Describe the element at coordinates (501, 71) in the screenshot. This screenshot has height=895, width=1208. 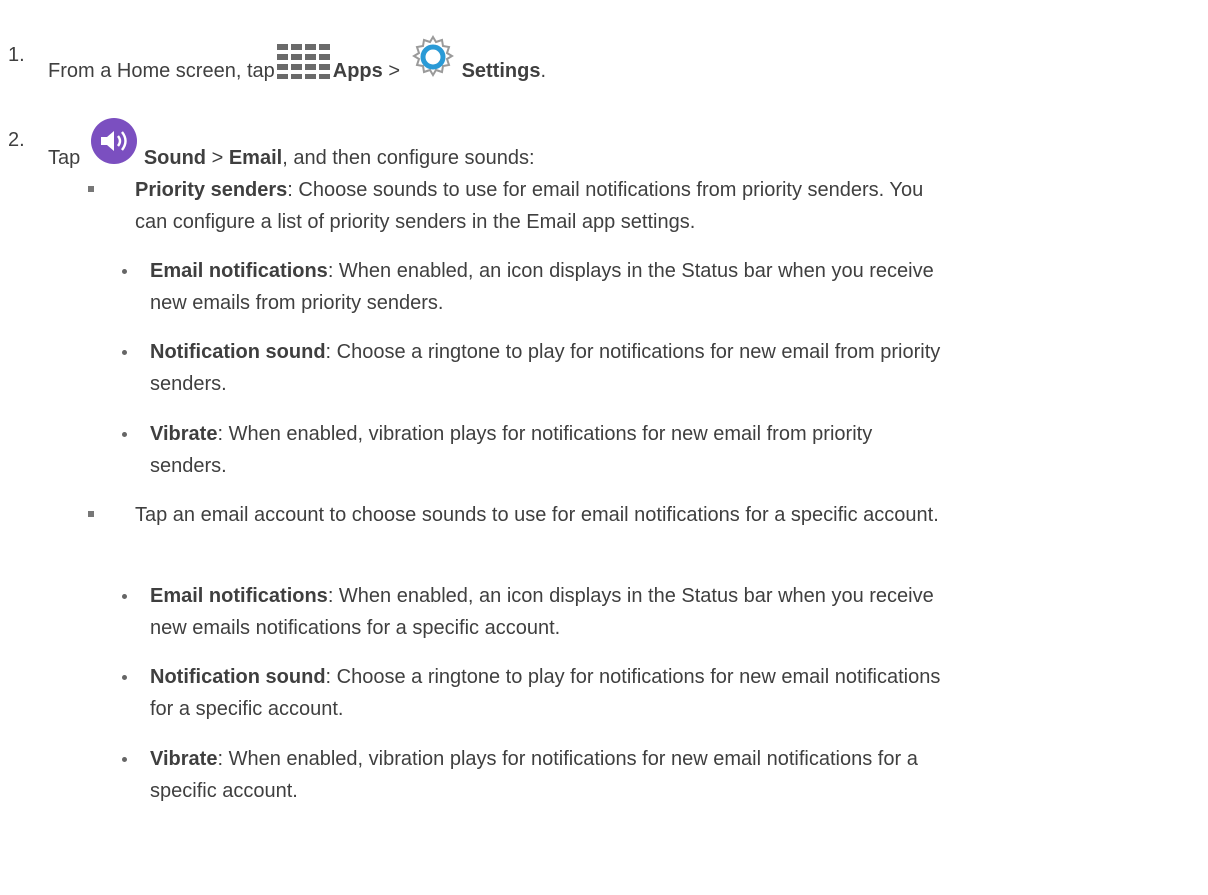
I see `settings-label: Settings` at that location.